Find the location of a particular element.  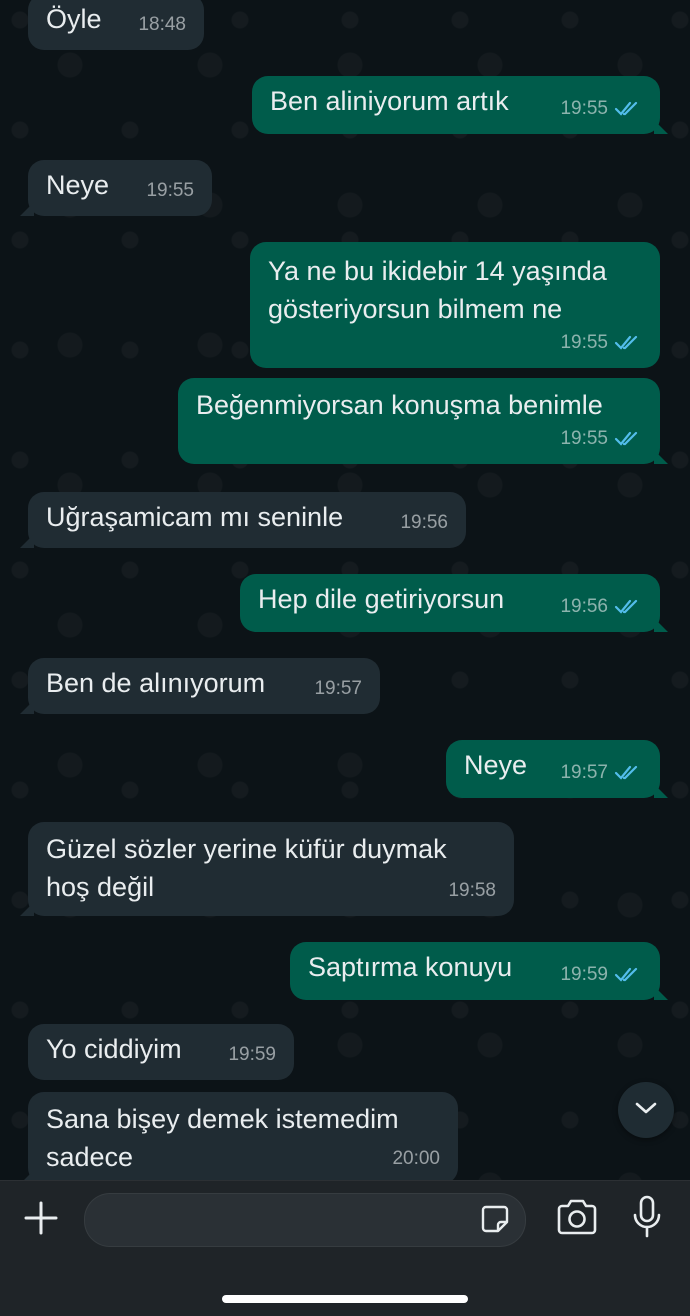

outgoing-message: Hep dile getiriyorsun 19:56 is located at coordinates (454, 603).